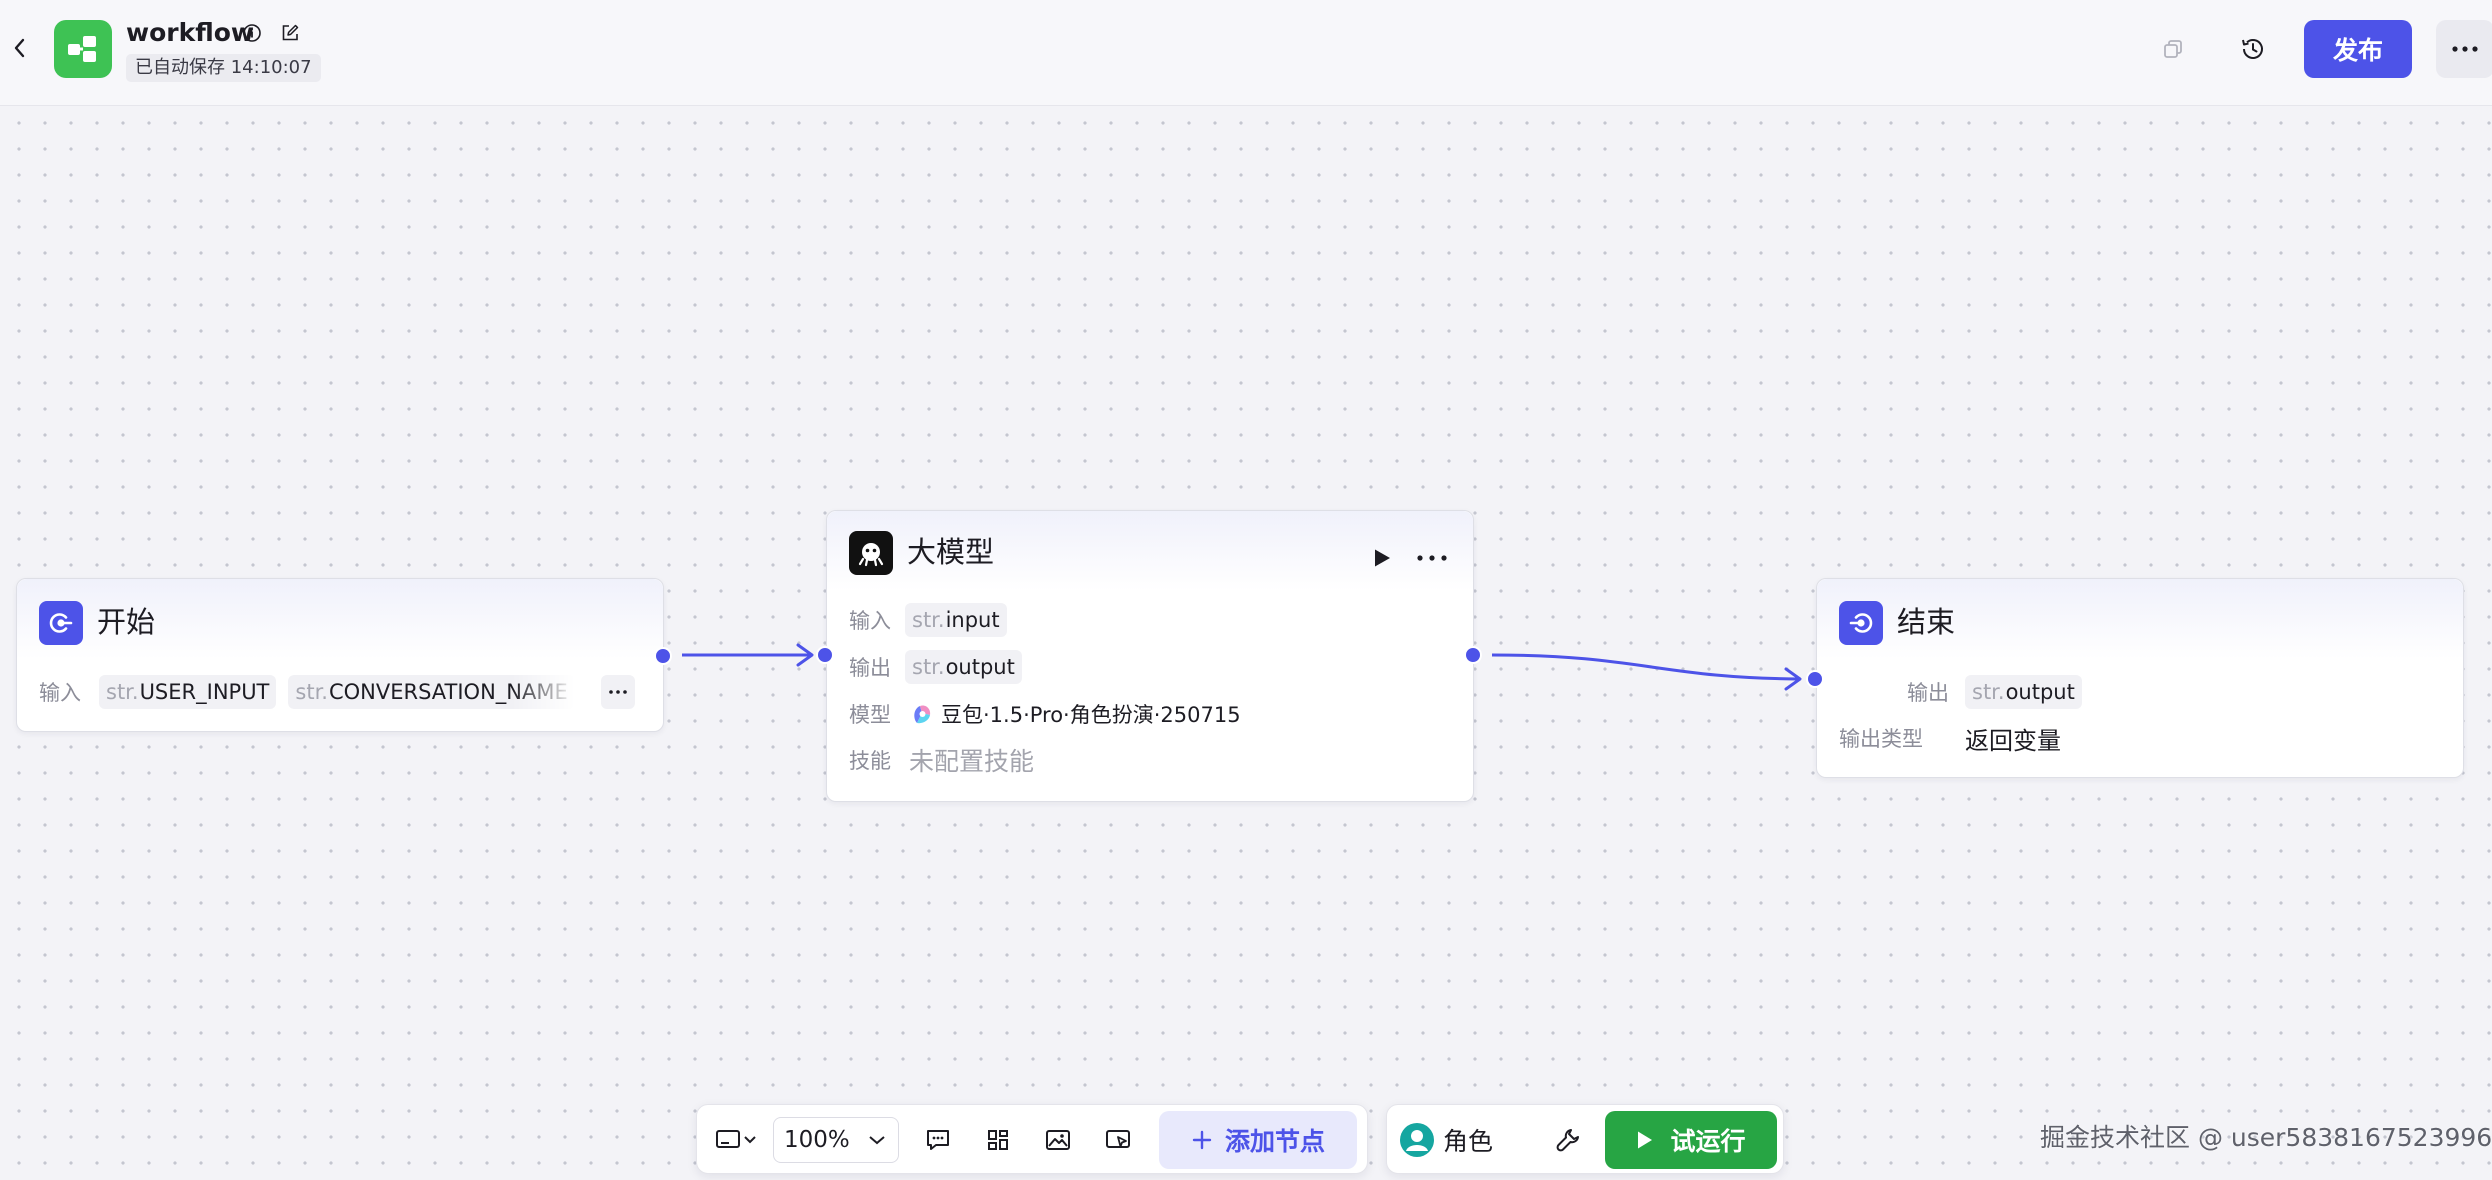  I want to click on llm-output-row: 输出 str. output, so click(941, 667).